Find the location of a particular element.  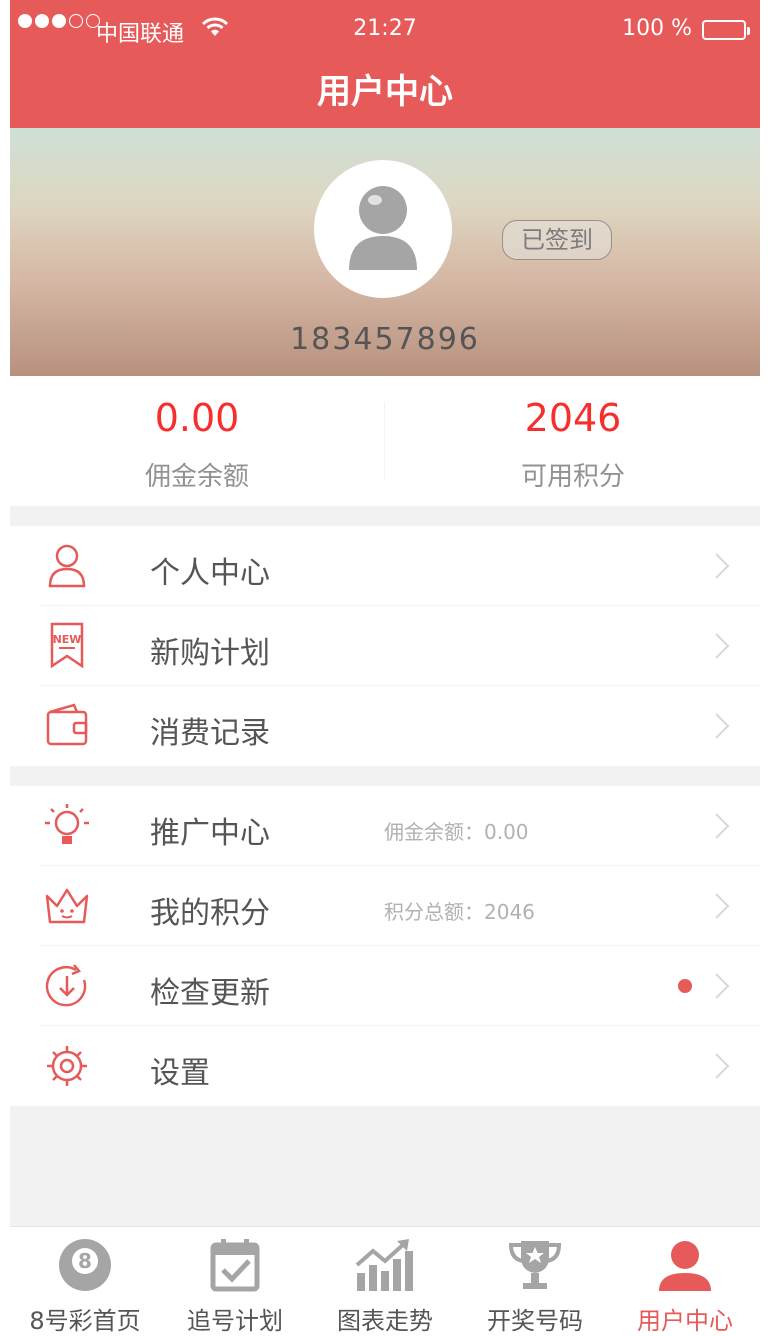

menu-item-label: 推广中心 is located at coordinates (210, 833).